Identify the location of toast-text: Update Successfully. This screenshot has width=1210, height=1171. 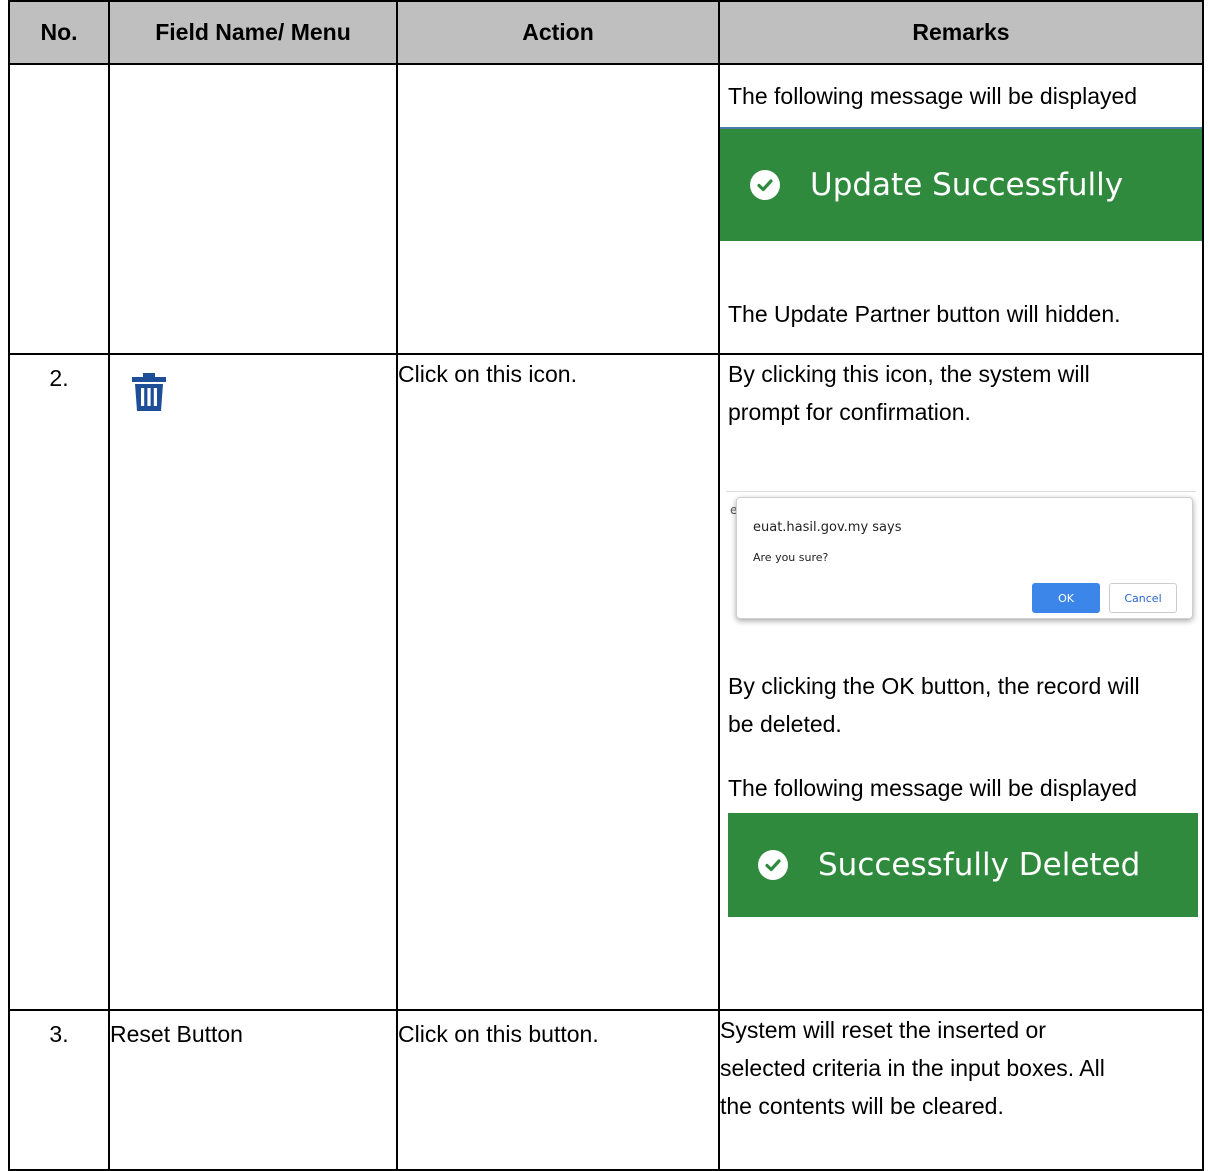
(967, 185).